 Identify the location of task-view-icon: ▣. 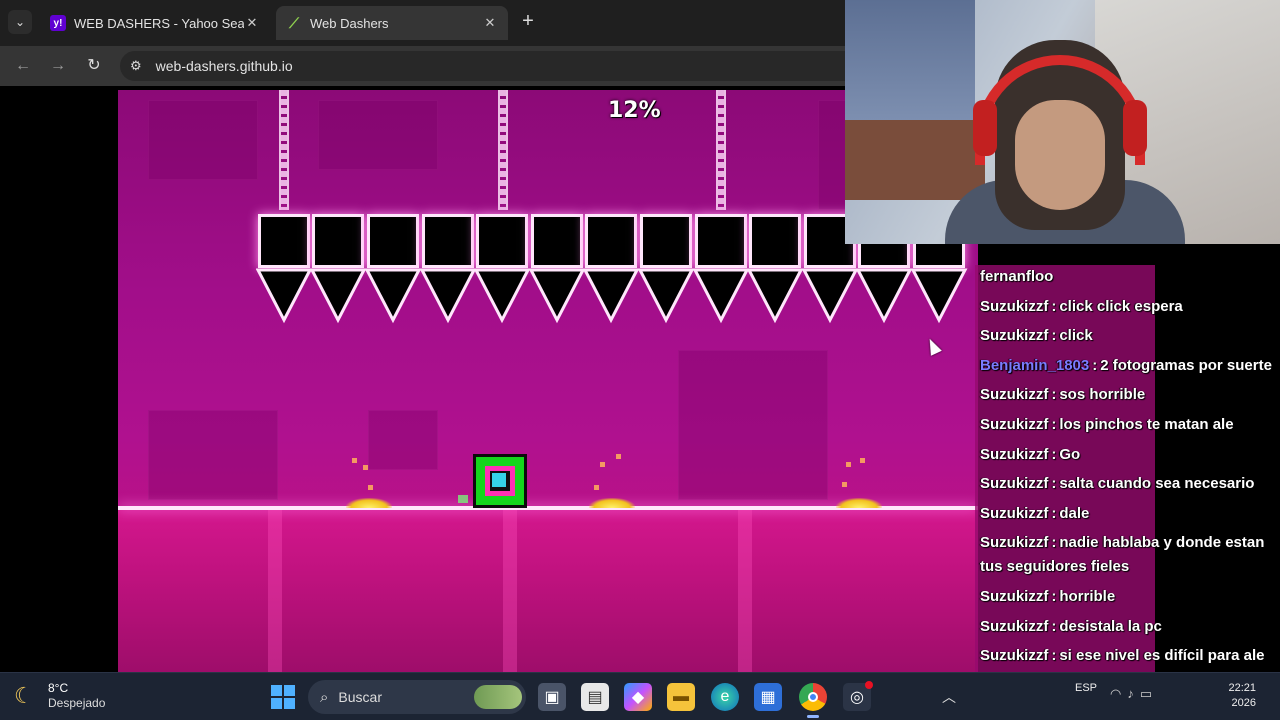
(552, 697).